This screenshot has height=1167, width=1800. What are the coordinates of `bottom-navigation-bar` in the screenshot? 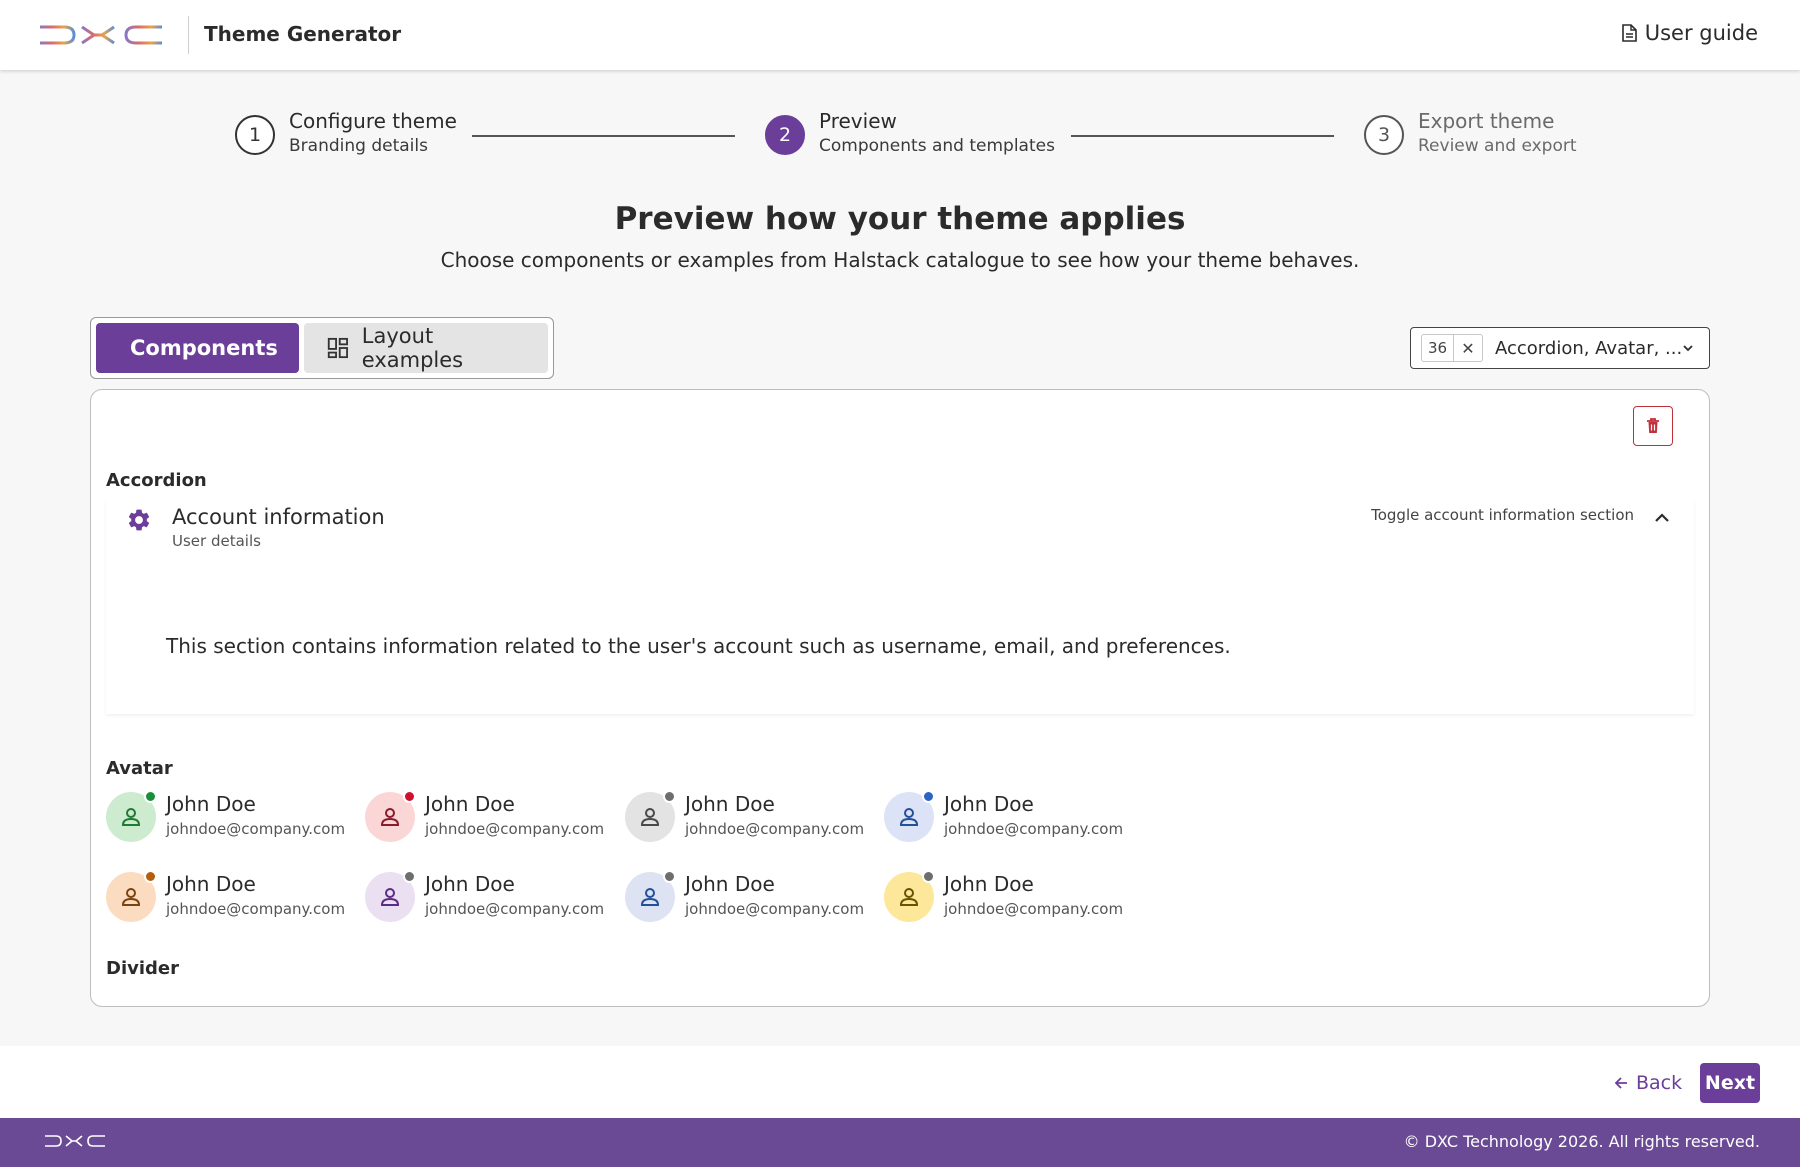 It's located at (900, 1082).